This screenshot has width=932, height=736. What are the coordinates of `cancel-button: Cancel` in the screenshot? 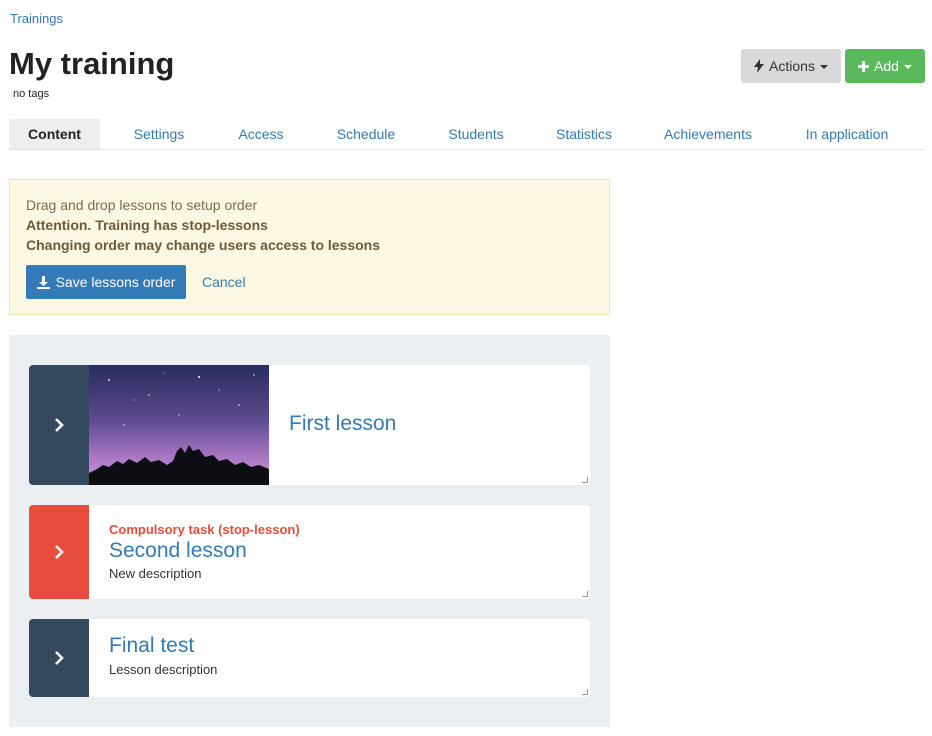 It's located at (224, 282).